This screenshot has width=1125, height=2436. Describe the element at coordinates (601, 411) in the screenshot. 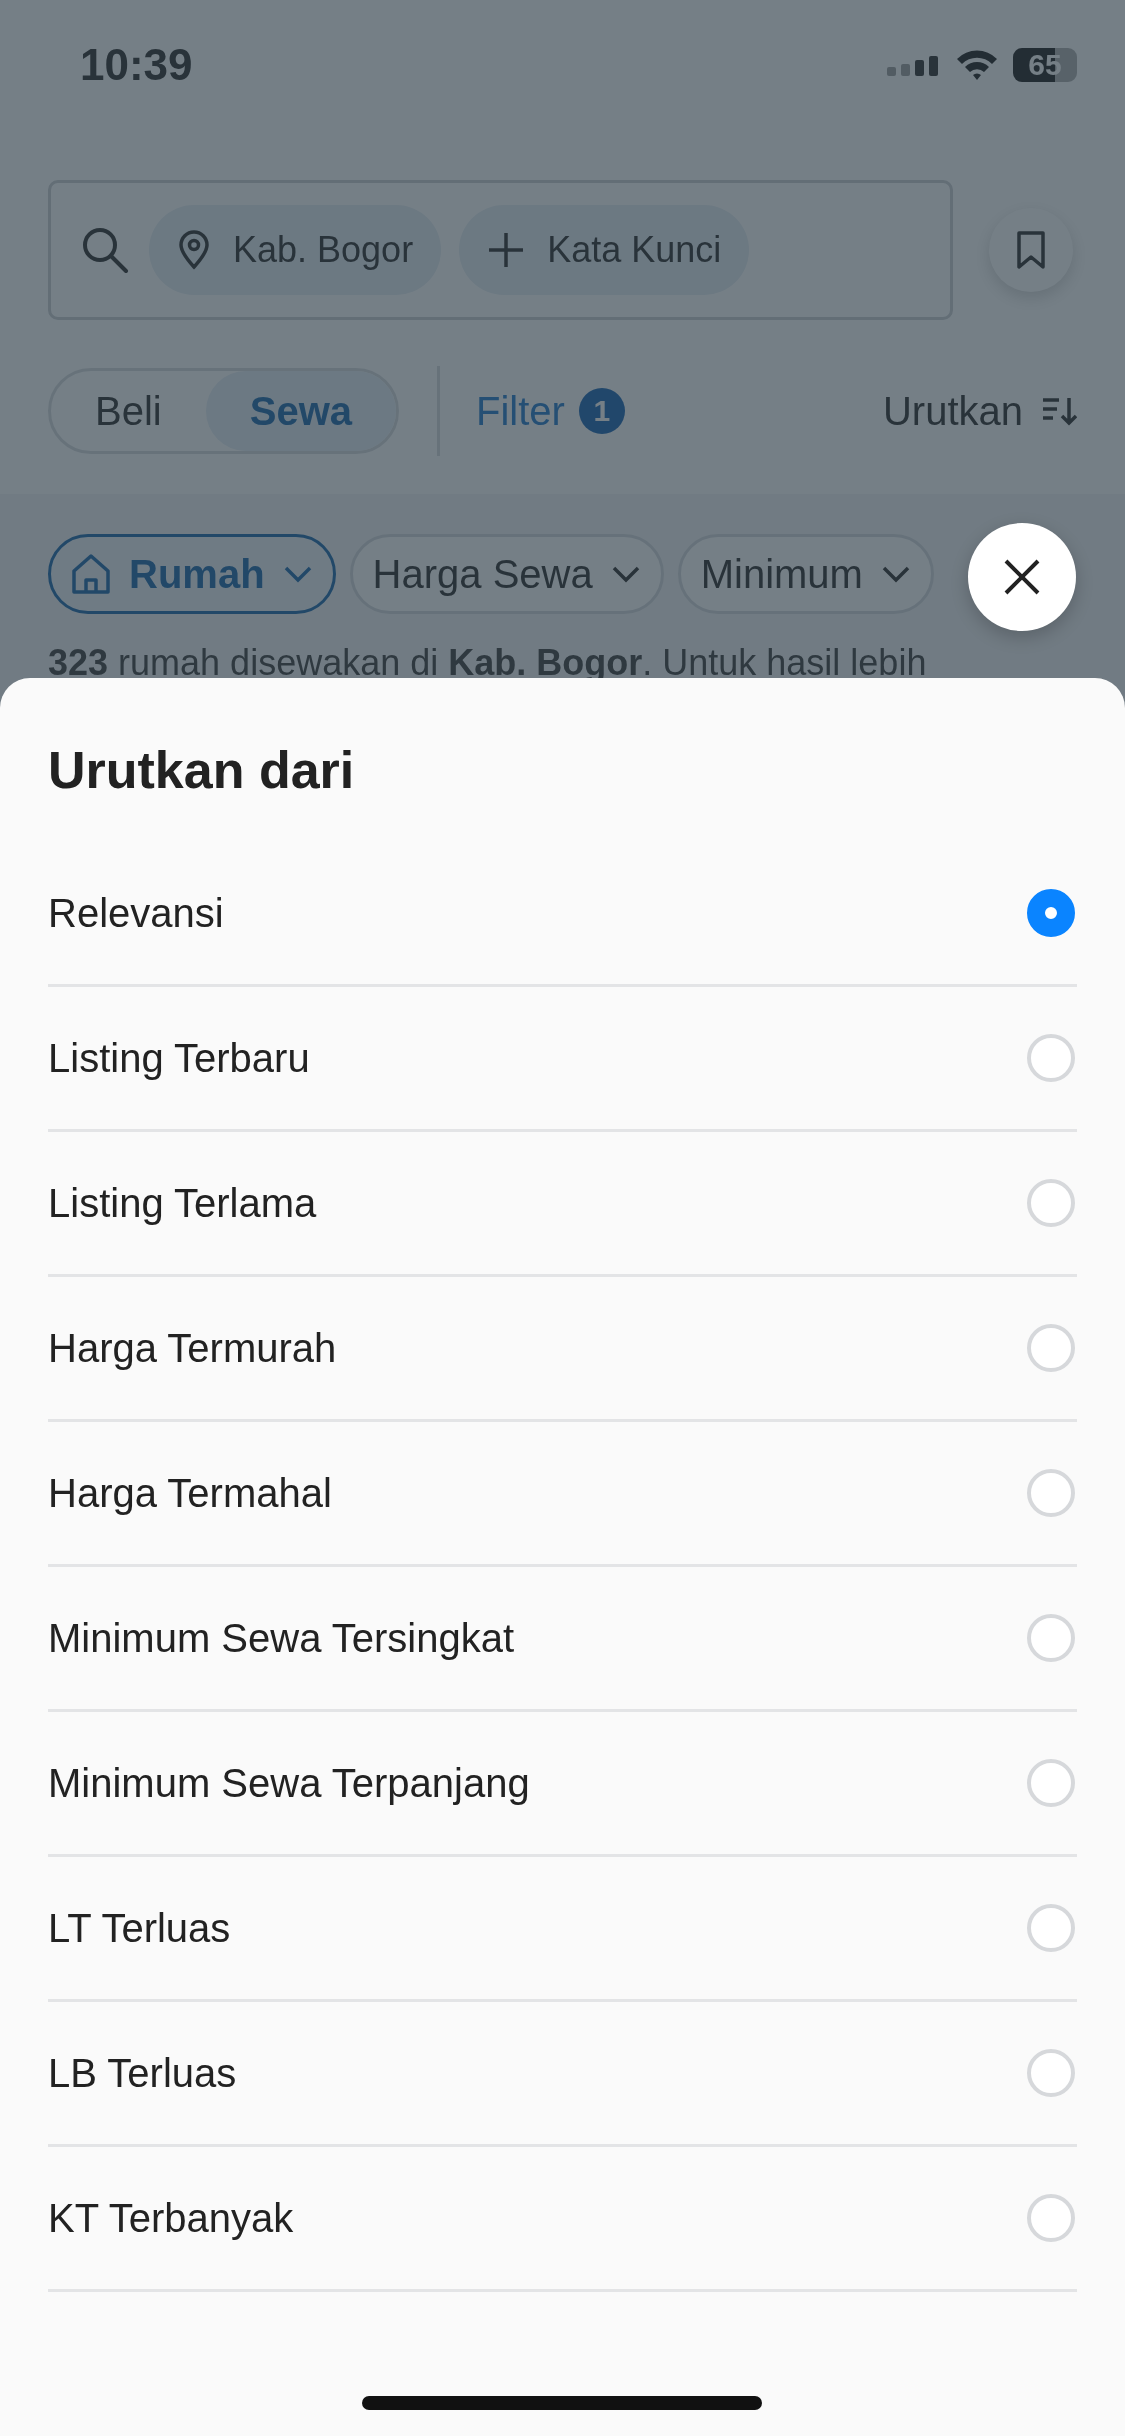

I see `filter-count-badge: 1` at that location.